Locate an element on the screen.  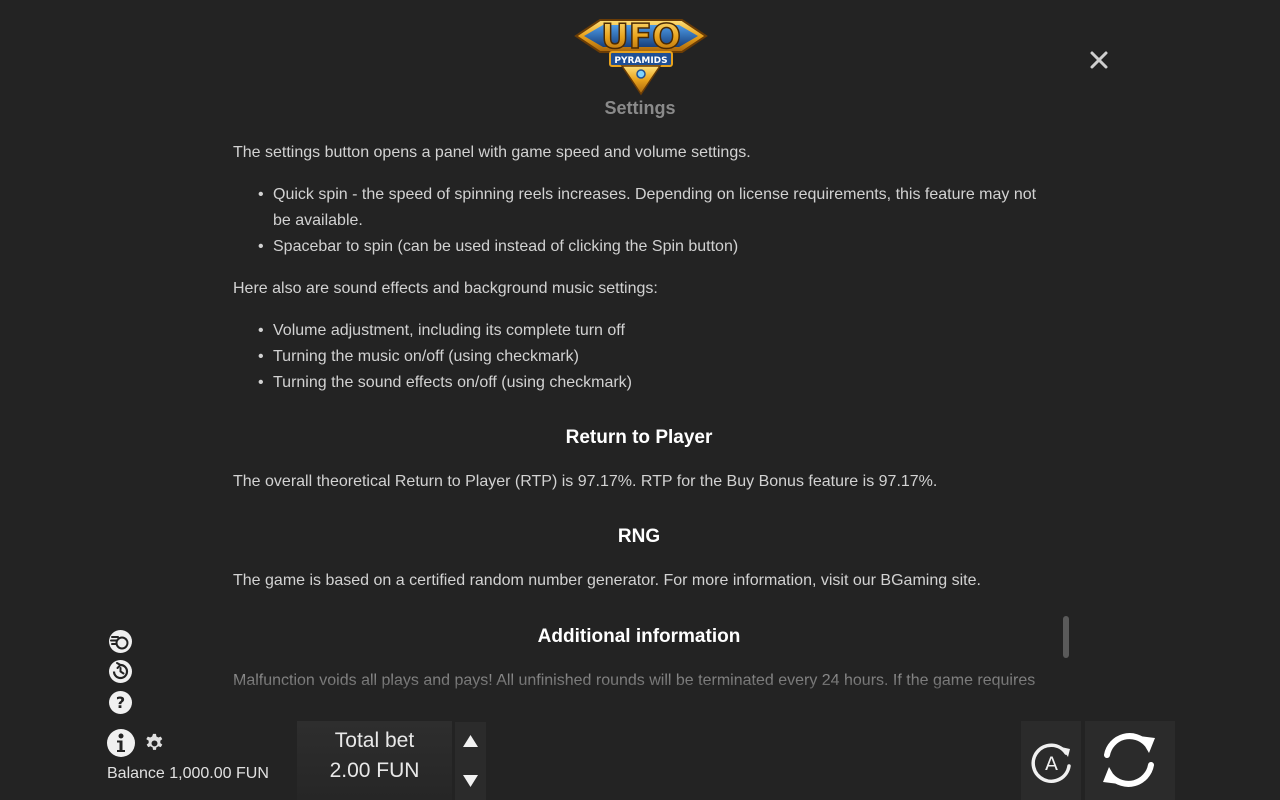
rtp-heading: Return to Player is located at coordinates (639, 437).